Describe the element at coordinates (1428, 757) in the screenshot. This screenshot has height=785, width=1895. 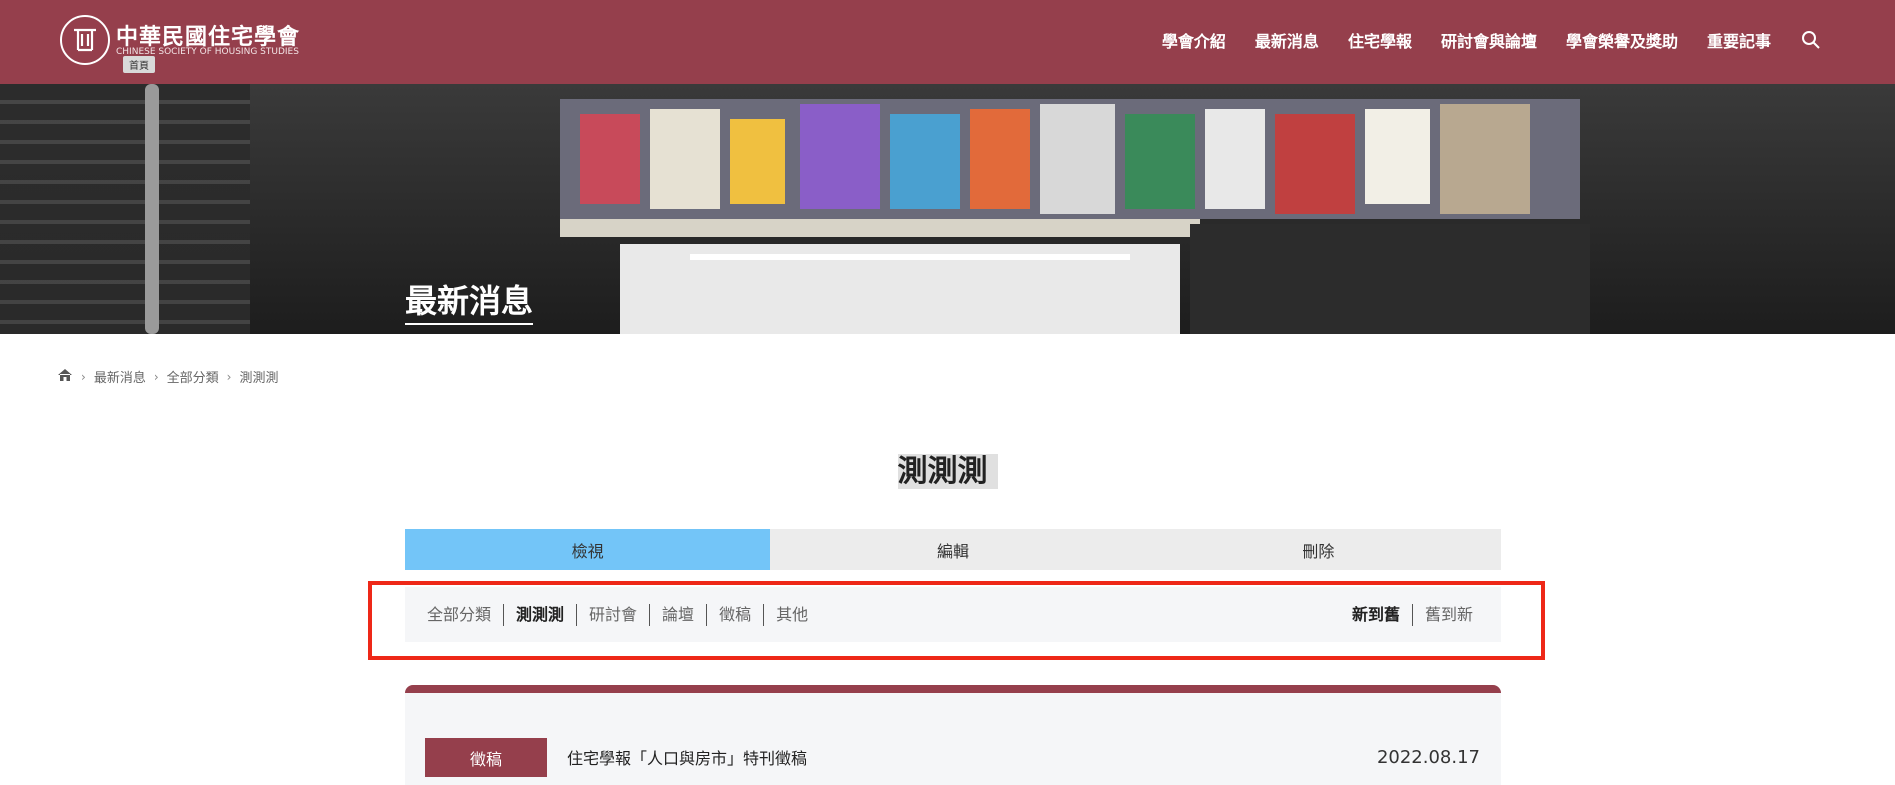
I see `news-date: 2022.08.17` at that location.